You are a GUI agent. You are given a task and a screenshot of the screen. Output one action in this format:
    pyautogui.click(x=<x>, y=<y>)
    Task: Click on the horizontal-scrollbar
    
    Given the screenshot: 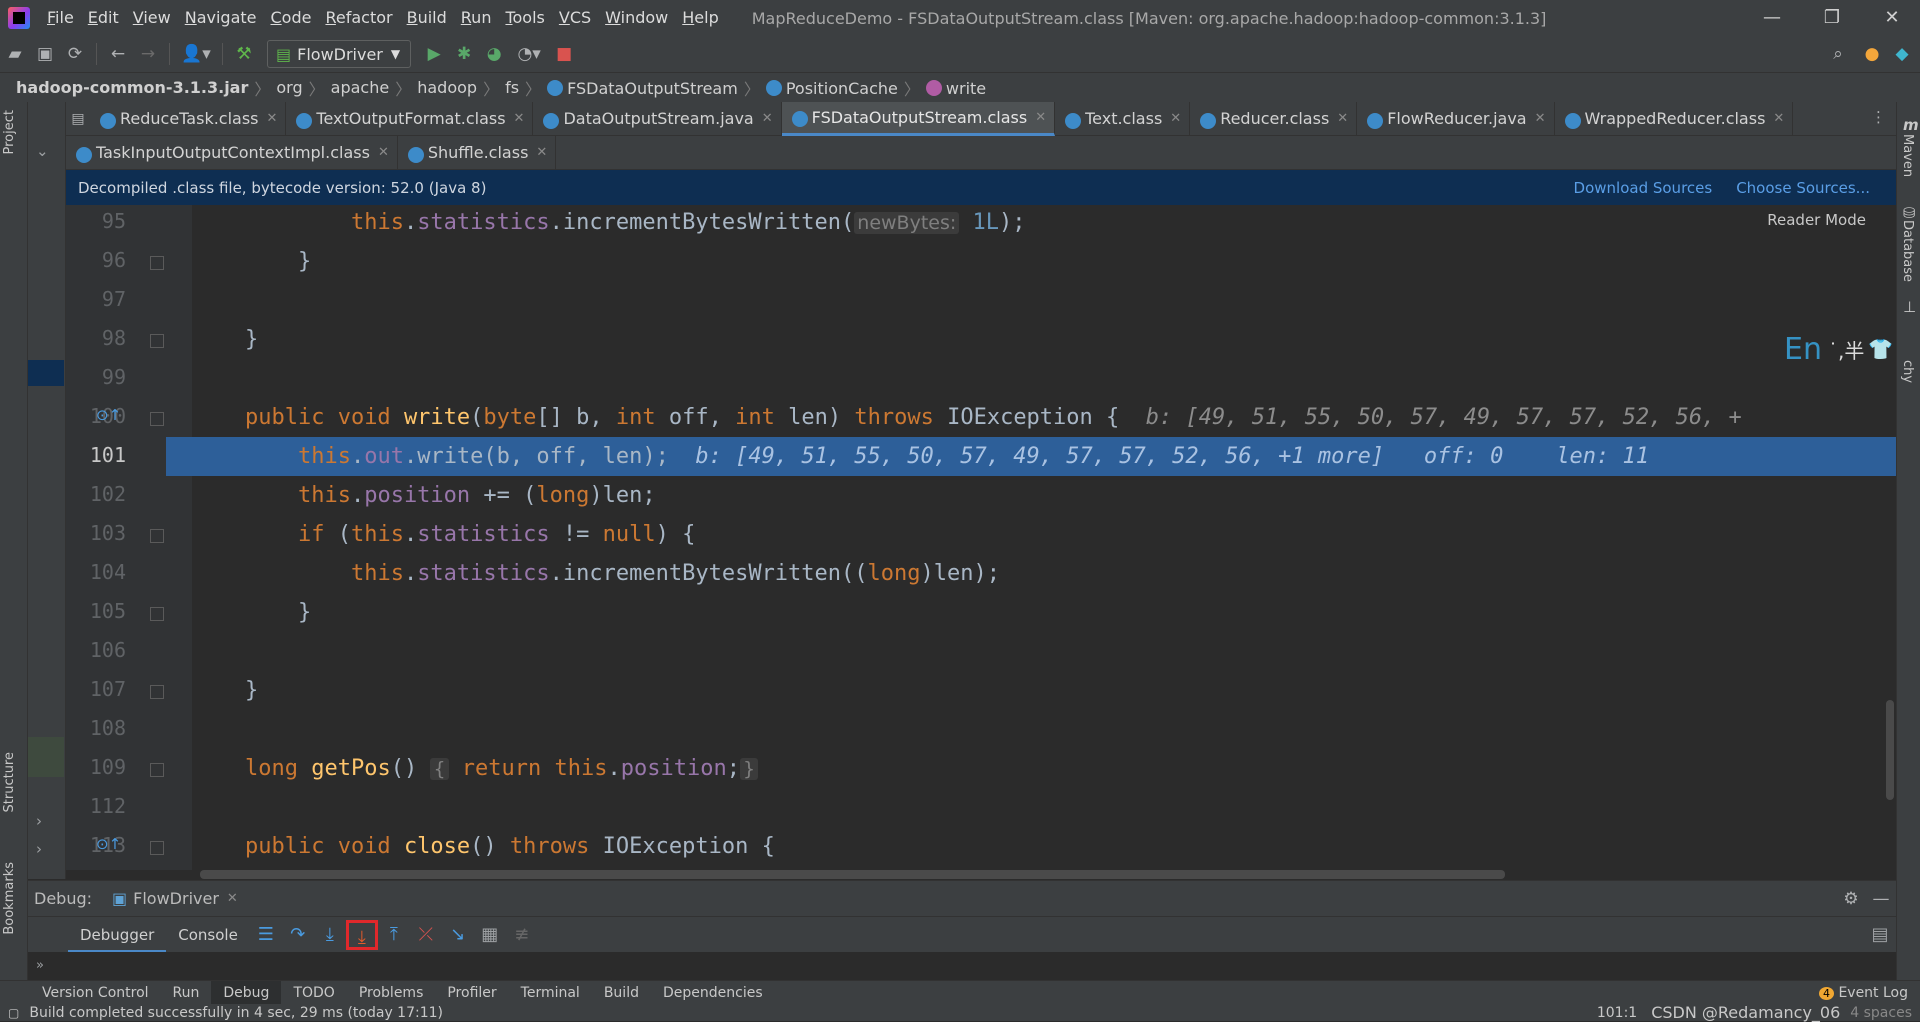 What is the action you would take?
    pyautogui.click(x=852, y=874)
    